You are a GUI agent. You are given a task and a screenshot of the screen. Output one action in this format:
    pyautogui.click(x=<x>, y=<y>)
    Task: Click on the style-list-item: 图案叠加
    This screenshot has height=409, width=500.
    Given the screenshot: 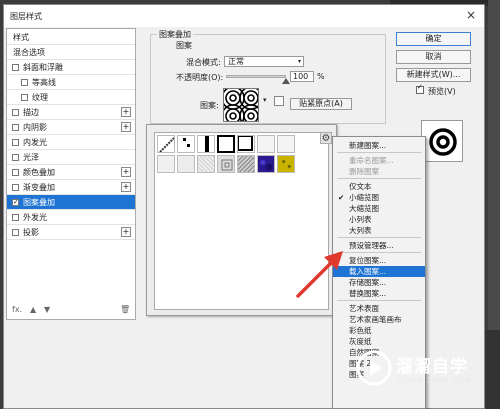 What is the action you would take?
    pyautogui.click(x=71, y=202)
    